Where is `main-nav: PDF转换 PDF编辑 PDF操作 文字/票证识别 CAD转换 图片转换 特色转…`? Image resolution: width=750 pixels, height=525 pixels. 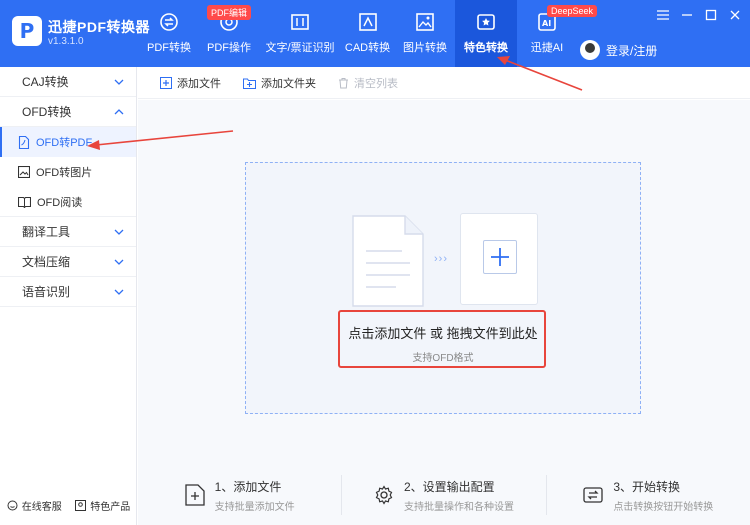 main-nav: PDF转换 PDF编辑 PDF操作 文字/票证识别 CAD转换 图片转换 特色转… is located at coordinates (369, 33).